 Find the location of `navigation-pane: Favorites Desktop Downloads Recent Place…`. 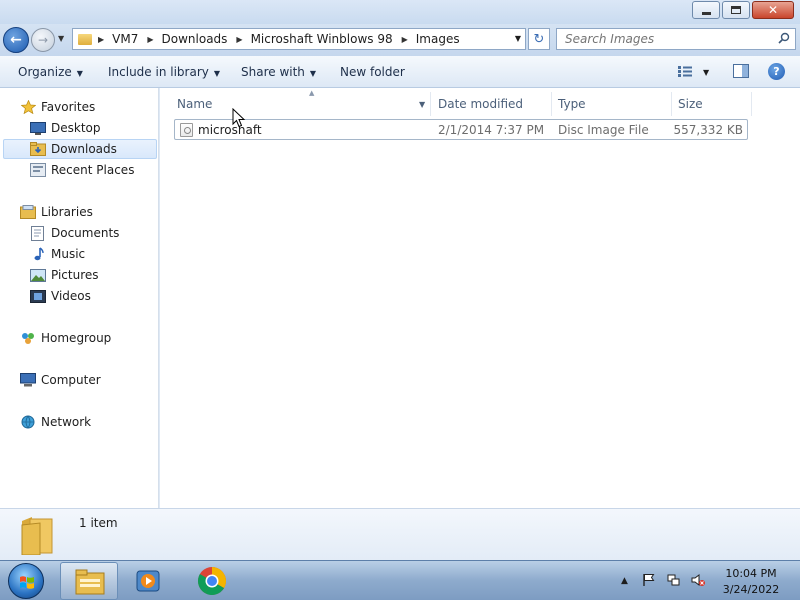

navigation-pane: Favorites Desktop Downloads Recent Place… is located at coordinates (79, 298).